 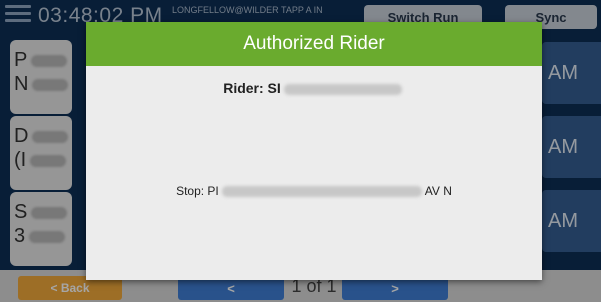 I want to click on stop-address: Stop: PI AV N, so click(x=314, y=191).